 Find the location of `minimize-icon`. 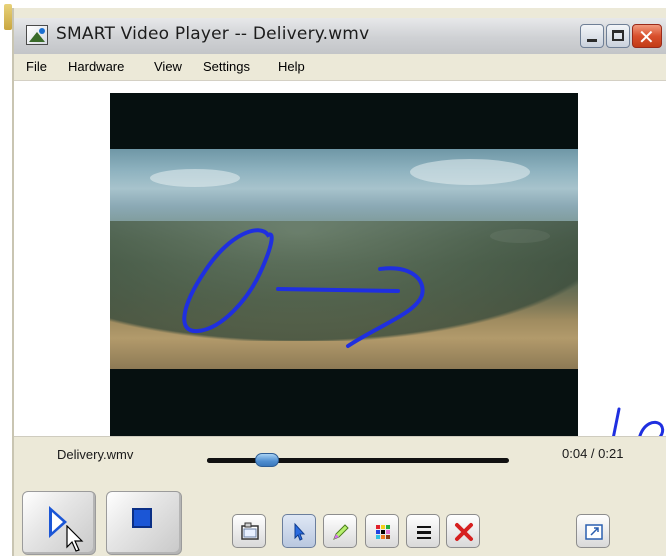

minimize-icon is located at coordinates (592, 40).